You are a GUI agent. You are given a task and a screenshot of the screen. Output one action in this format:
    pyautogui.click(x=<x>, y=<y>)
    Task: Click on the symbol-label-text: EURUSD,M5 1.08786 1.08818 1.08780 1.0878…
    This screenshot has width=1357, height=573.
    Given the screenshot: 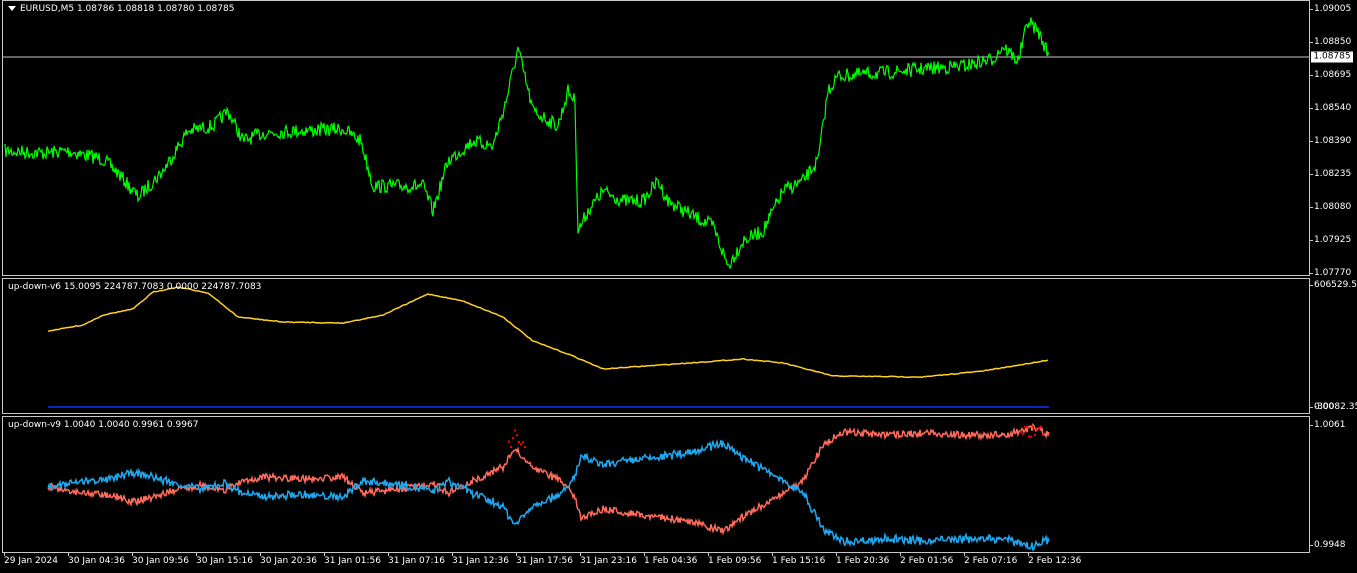 What is the action you would take?
    pyautogui.click(x=127, y=9)
    